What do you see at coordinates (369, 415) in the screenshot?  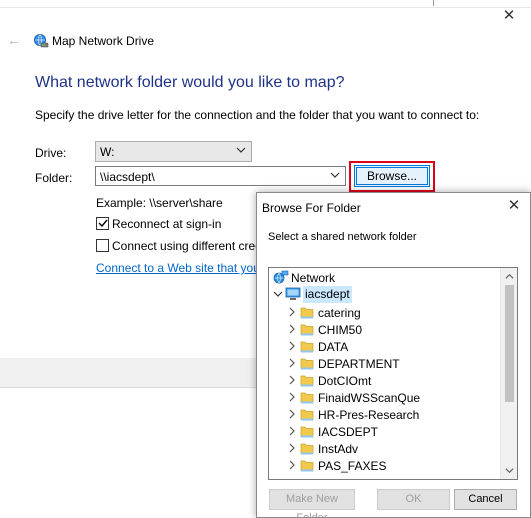 I see `tree-item-label: HR-Pres-Research` at bounding box center [369, 415].